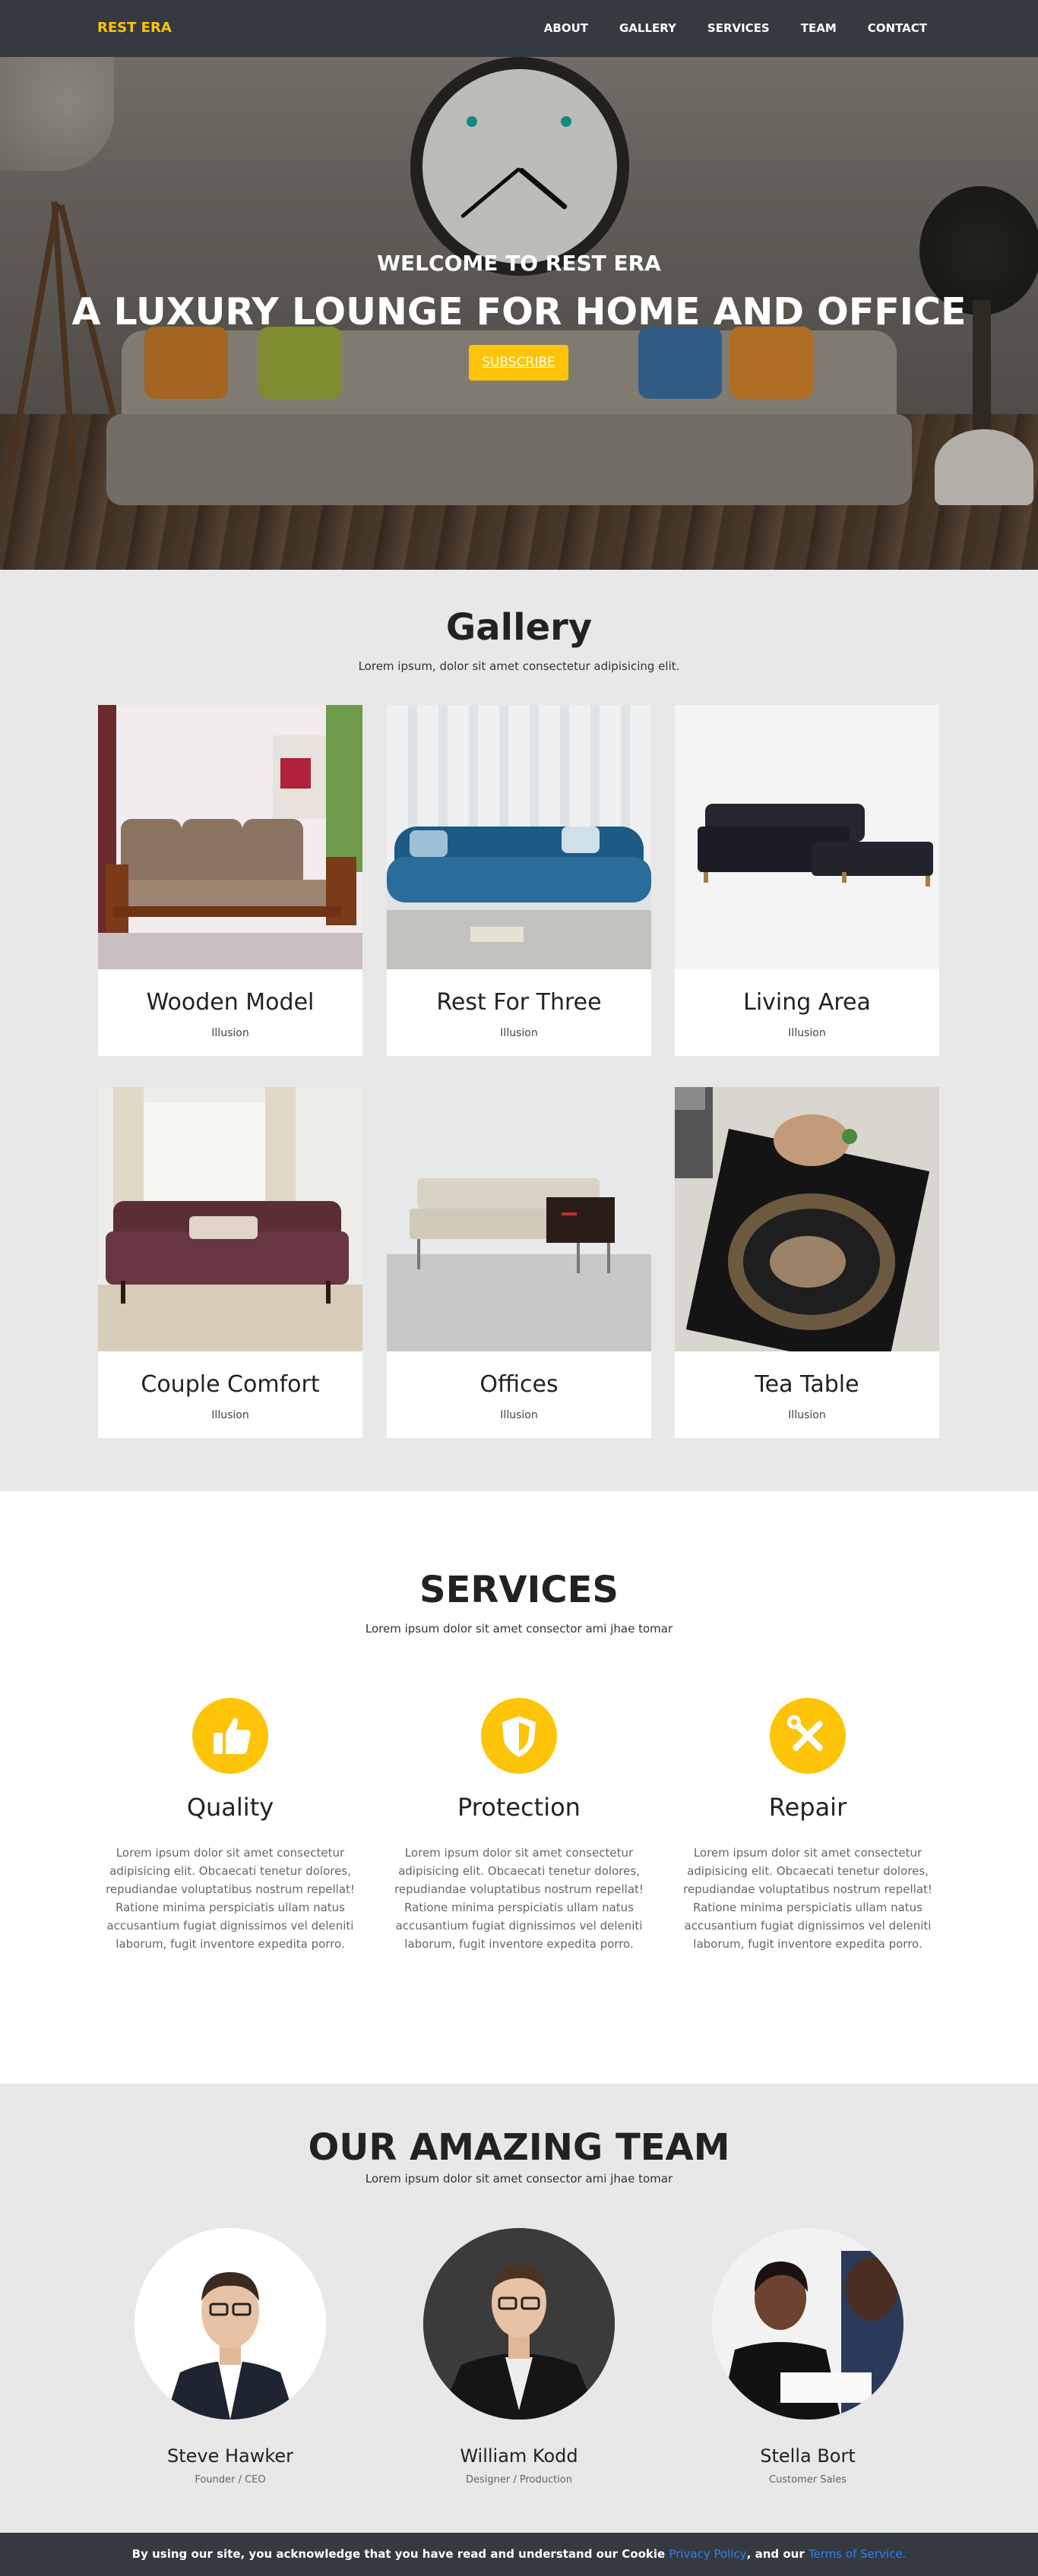  Describe the element at coordinates (519, 1807) in the screenshot. I see `service-name: Protection` at that location.